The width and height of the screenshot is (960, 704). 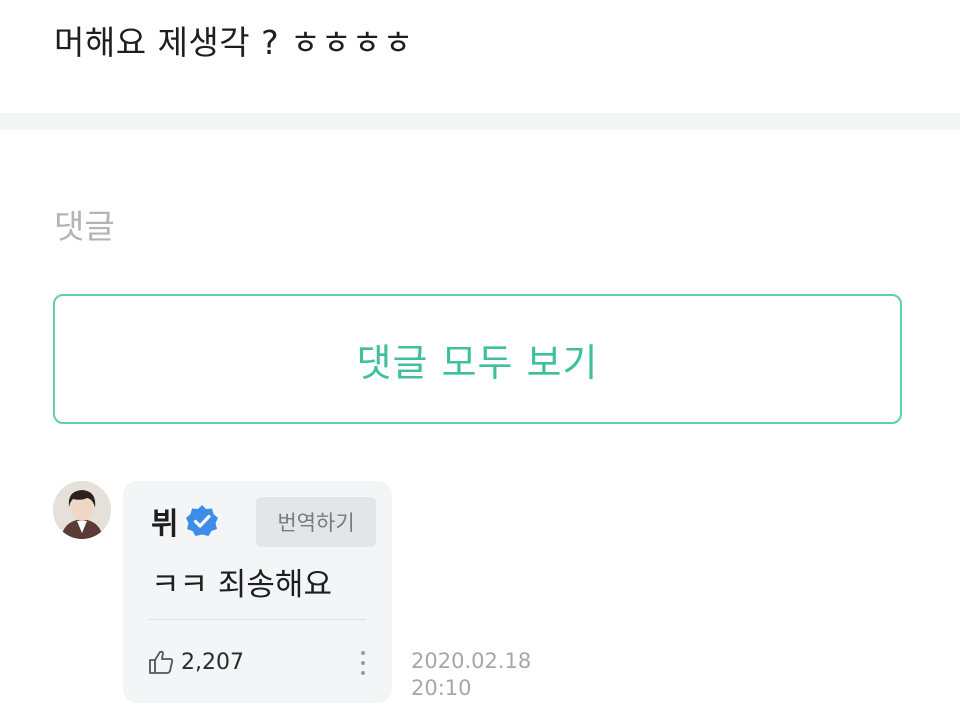 I want to click on avatar-image, so click(x=82, y=510).